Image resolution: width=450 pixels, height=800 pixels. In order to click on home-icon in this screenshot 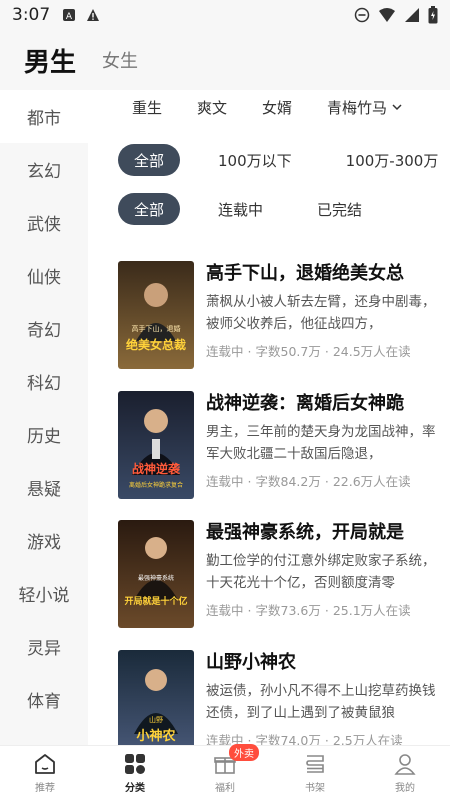, I will do `click(45, 764)`.